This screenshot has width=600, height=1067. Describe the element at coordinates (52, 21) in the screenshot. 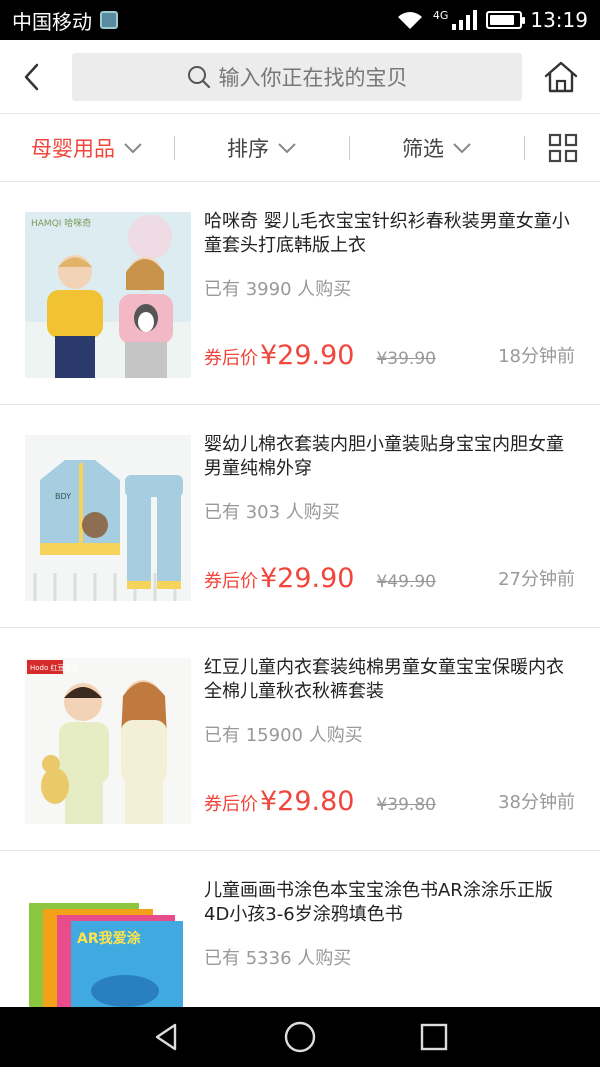

I see `carrier-name: 中国移动` at that location.